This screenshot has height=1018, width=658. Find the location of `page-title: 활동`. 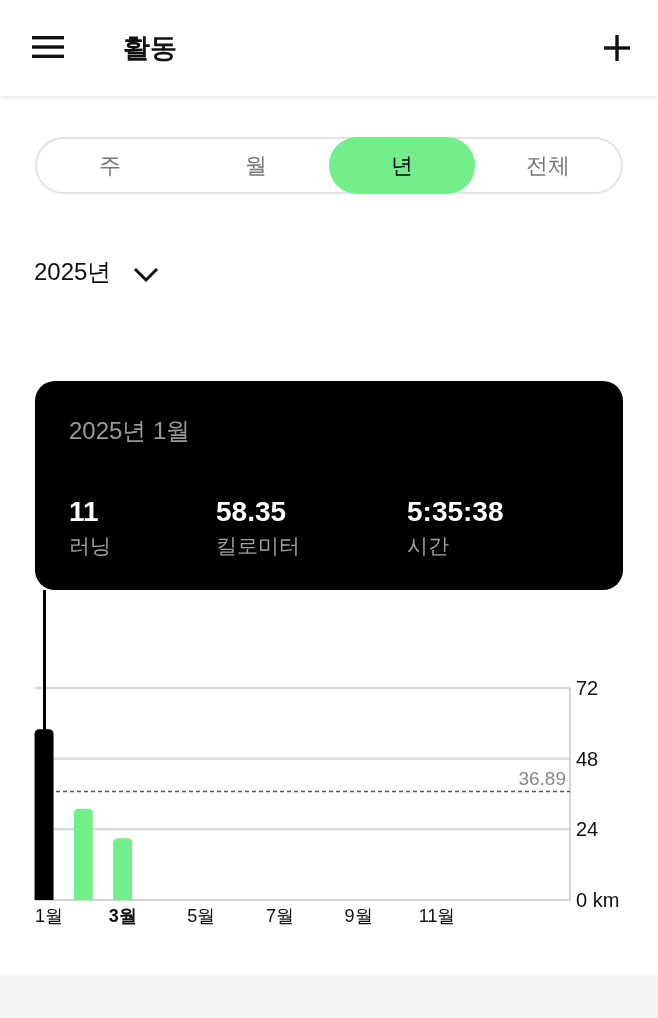

page-title: 활동 is located at coordinates (150, 48).